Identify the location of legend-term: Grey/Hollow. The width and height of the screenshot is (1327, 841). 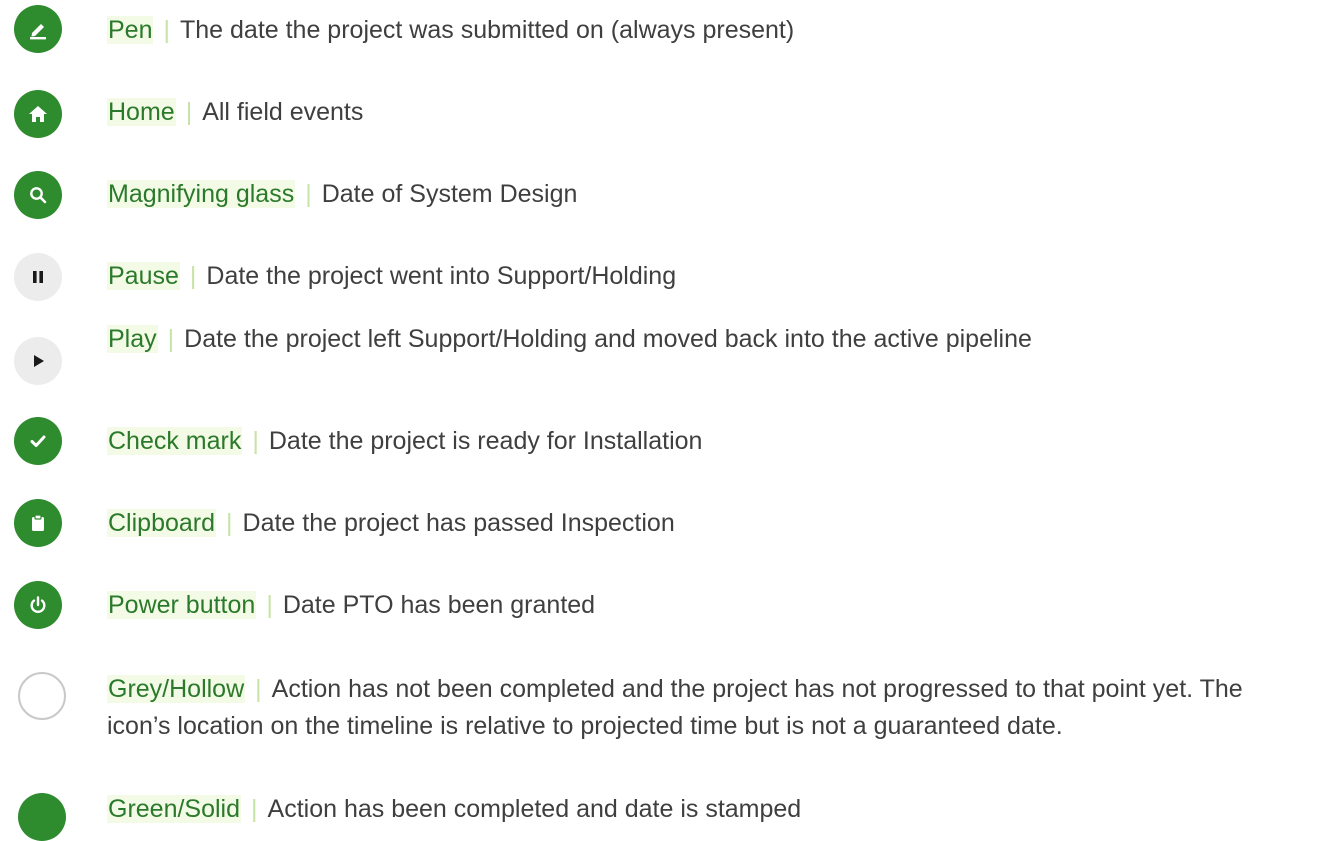
(176, 689).